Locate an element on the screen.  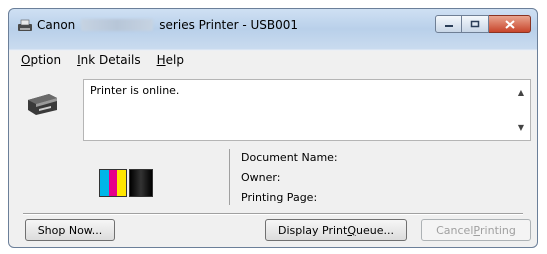
color-ink-tank-icon is located at coordinates (113, 183).